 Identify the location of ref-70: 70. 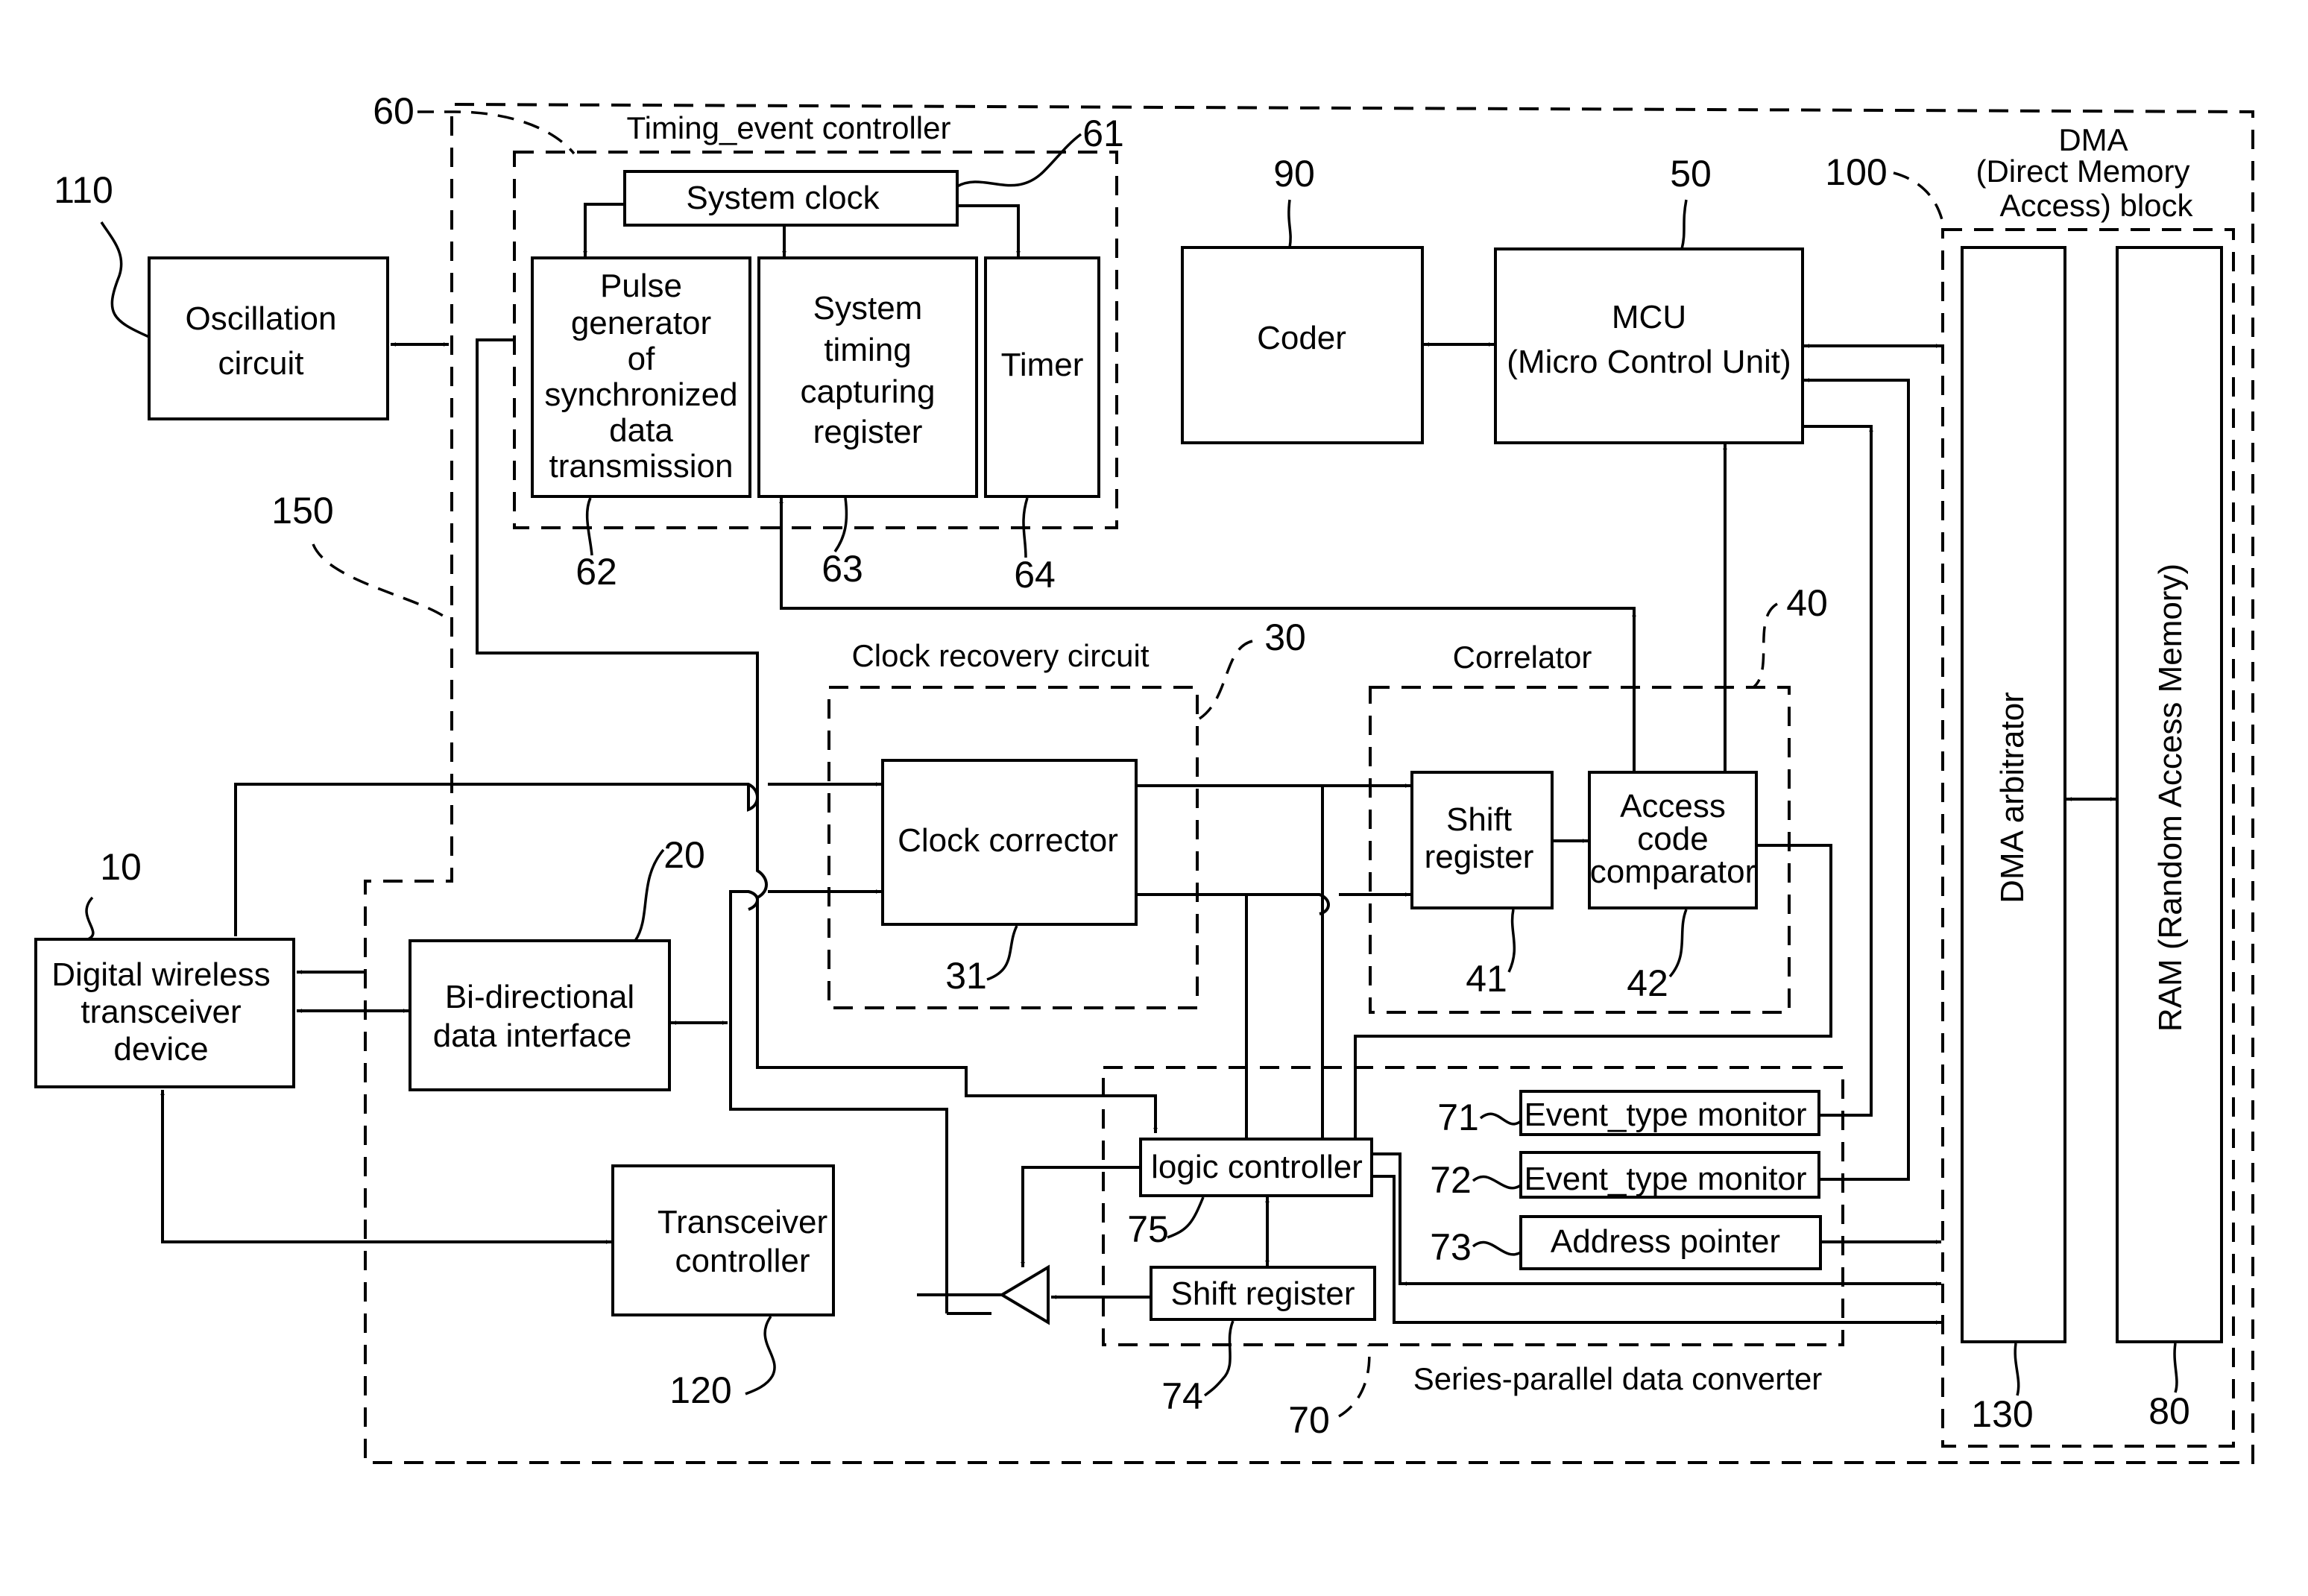
(1309, 1420).